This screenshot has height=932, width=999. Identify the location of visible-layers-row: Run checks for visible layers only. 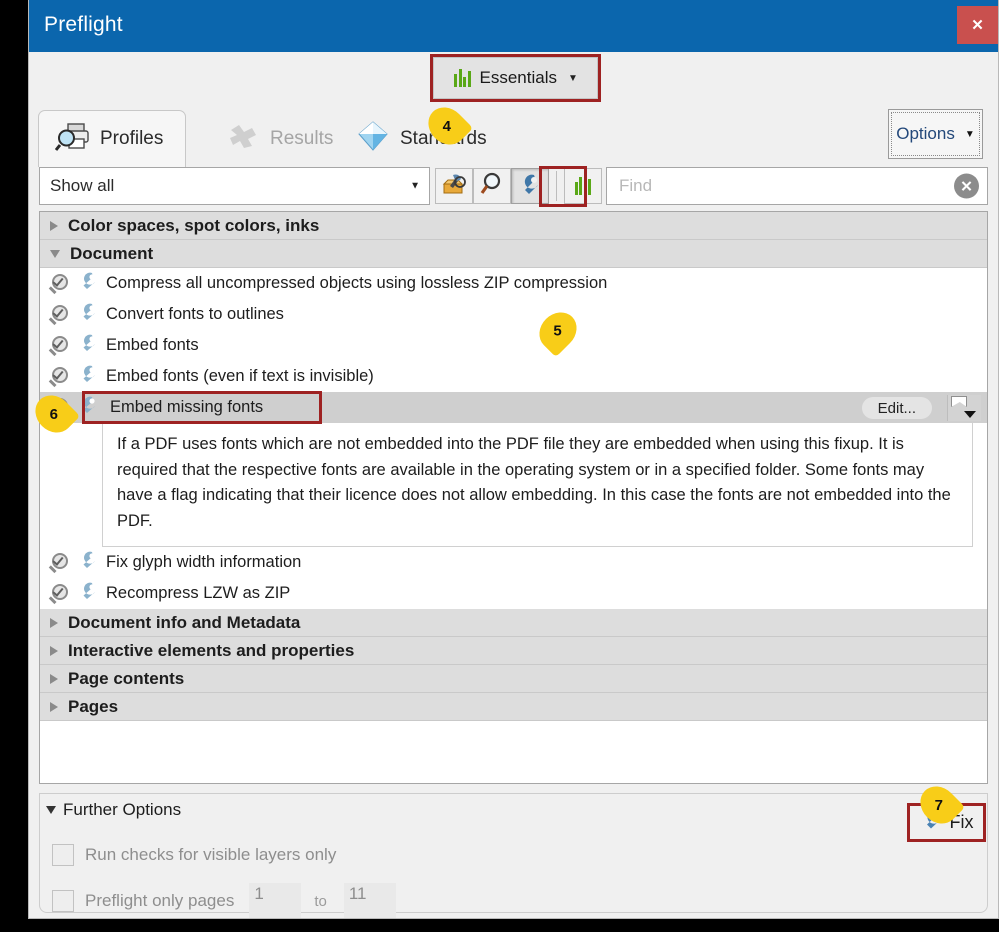
(194, 855).